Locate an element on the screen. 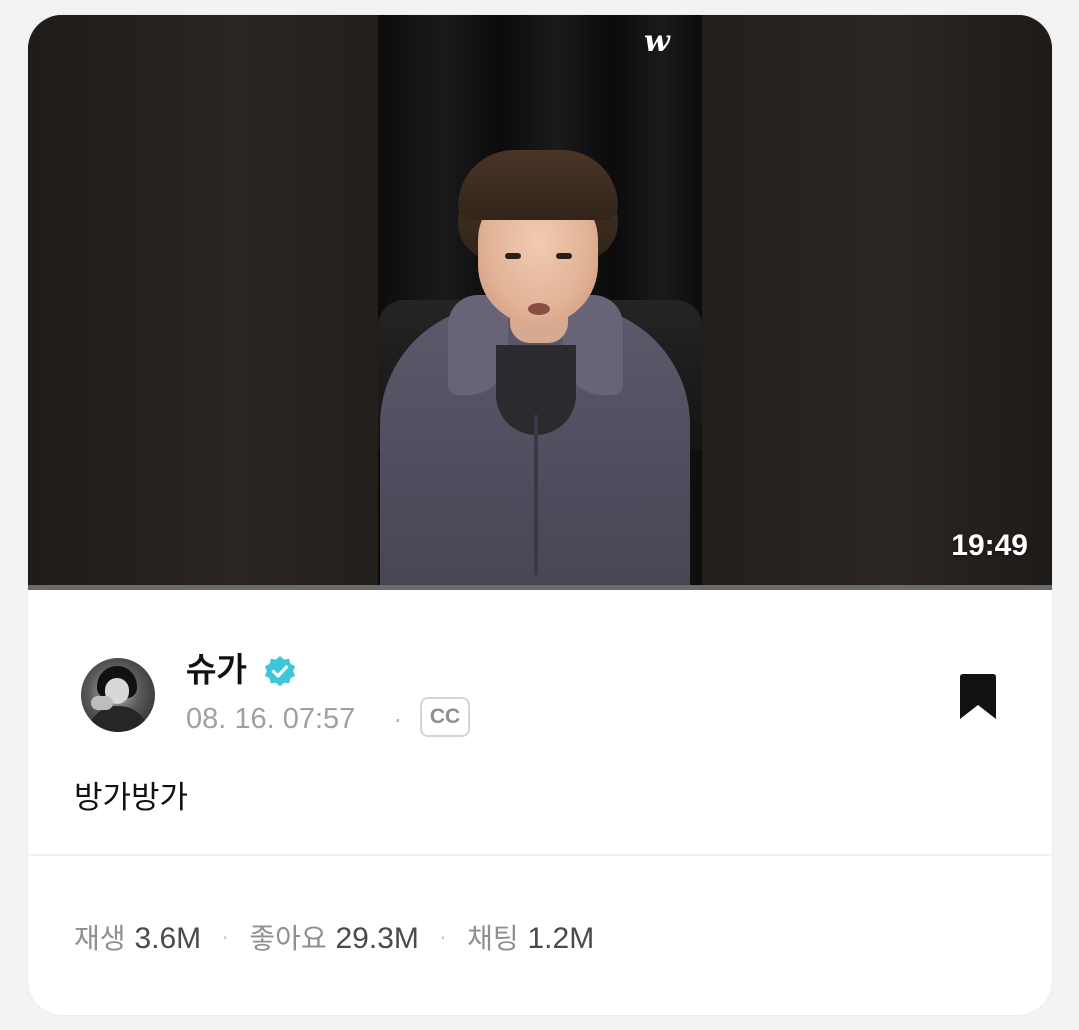  verified-badge-icon is located at coordinates (280, 671).